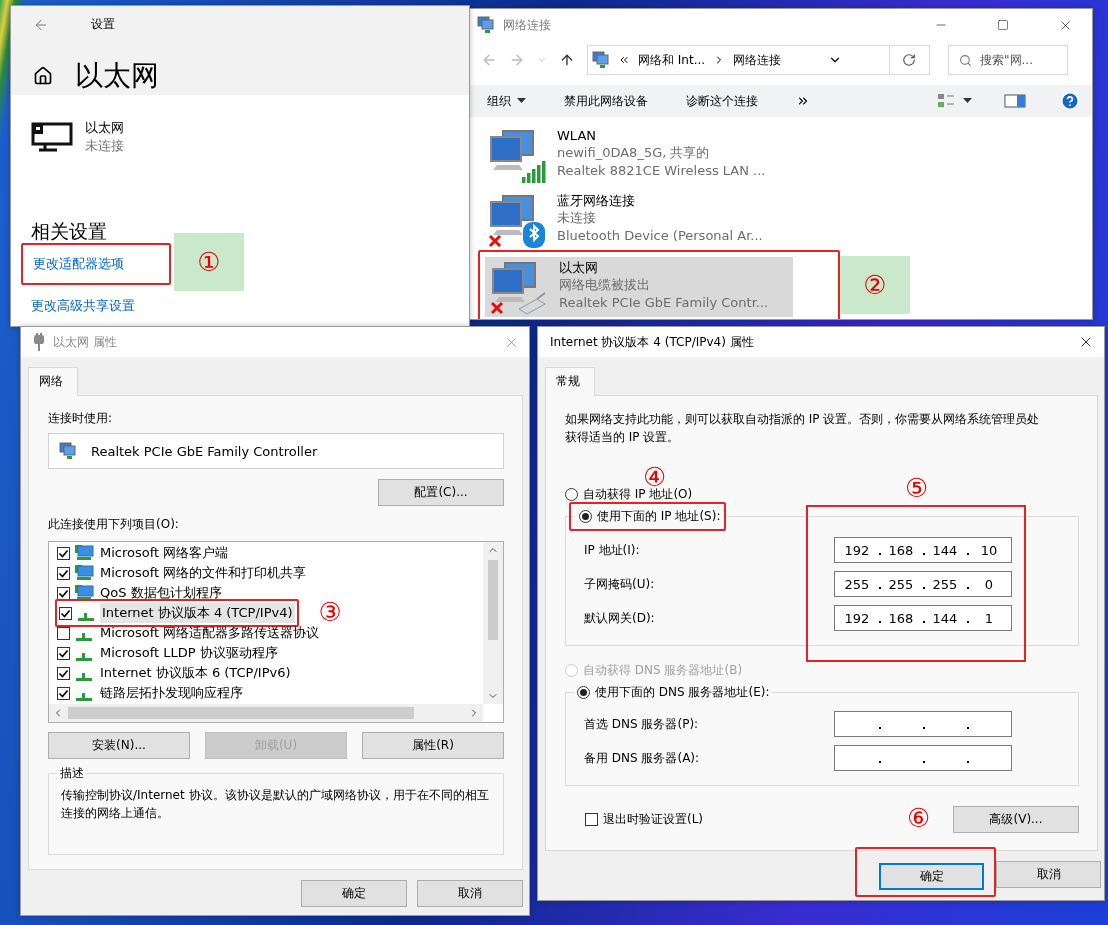 The height and width of the screenshot is (925, 1108). I want to click on horizontal-scrollbar, so click(266, 713).